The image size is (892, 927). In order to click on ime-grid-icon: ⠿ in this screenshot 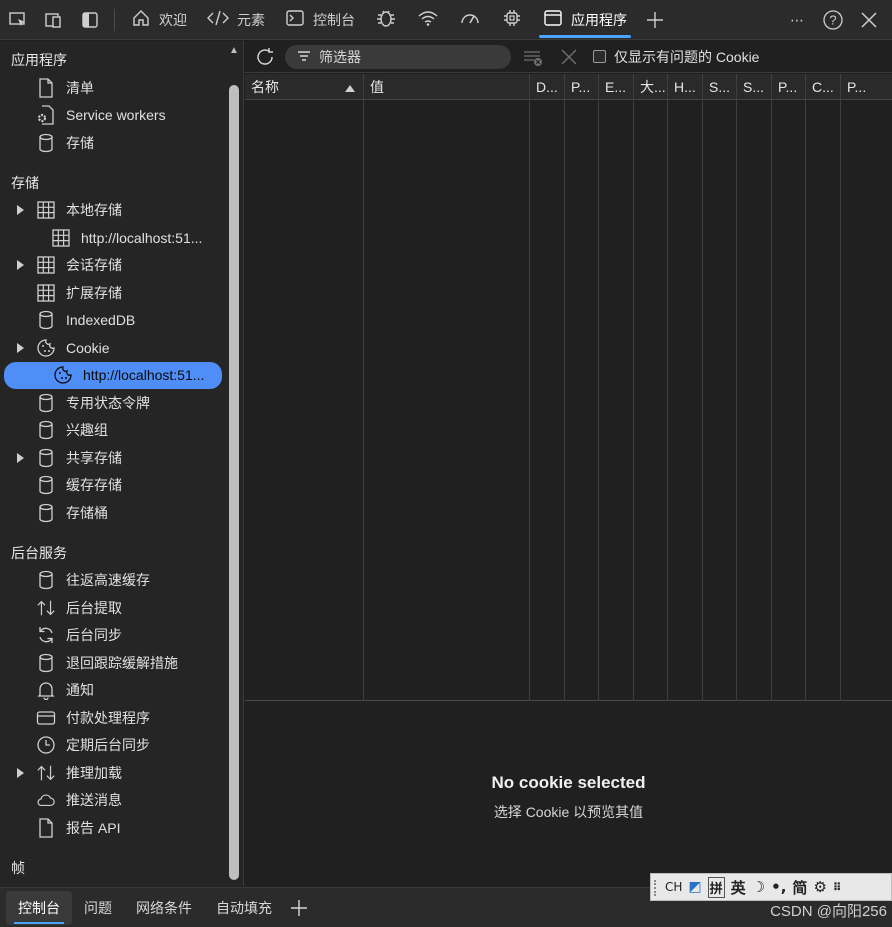, I will do `click(837, 887)`.